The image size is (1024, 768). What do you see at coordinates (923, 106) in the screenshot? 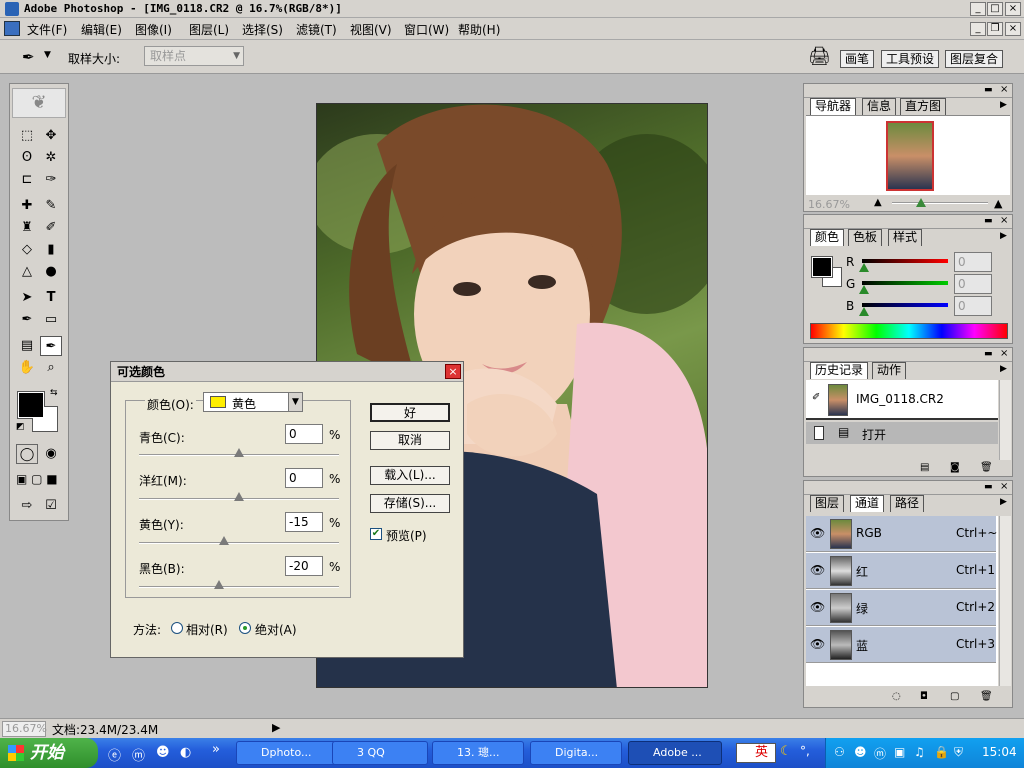
I see `tab-histogram: 直方图` at bounding box center [923, 106].